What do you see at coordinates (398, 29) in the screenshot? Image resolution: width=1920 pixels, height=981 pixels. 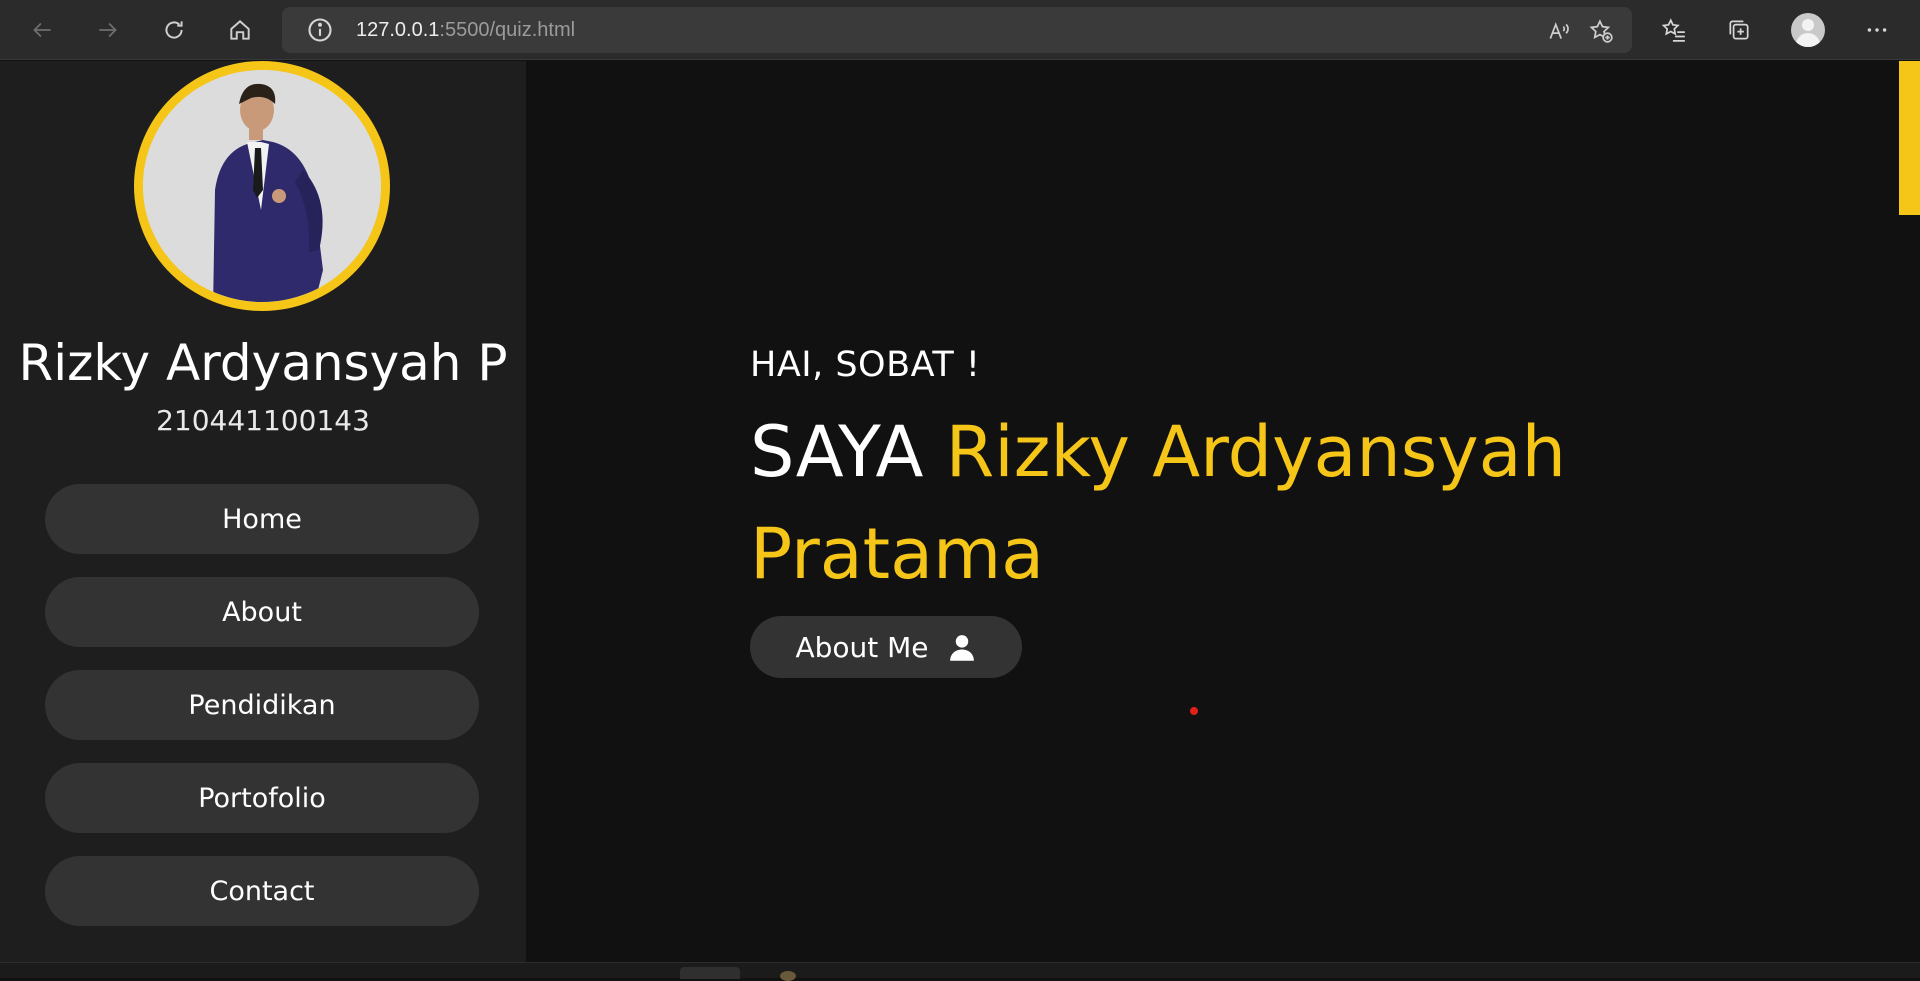 I see `url-host: 127.0.0.1` at bounding box center [398, 29].